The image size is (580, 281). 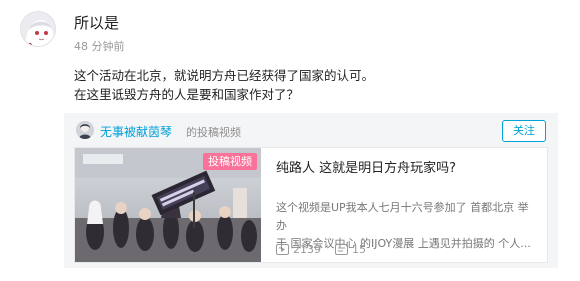 I want to click on danmaku-stat: 15, so click(x=350, y=249).